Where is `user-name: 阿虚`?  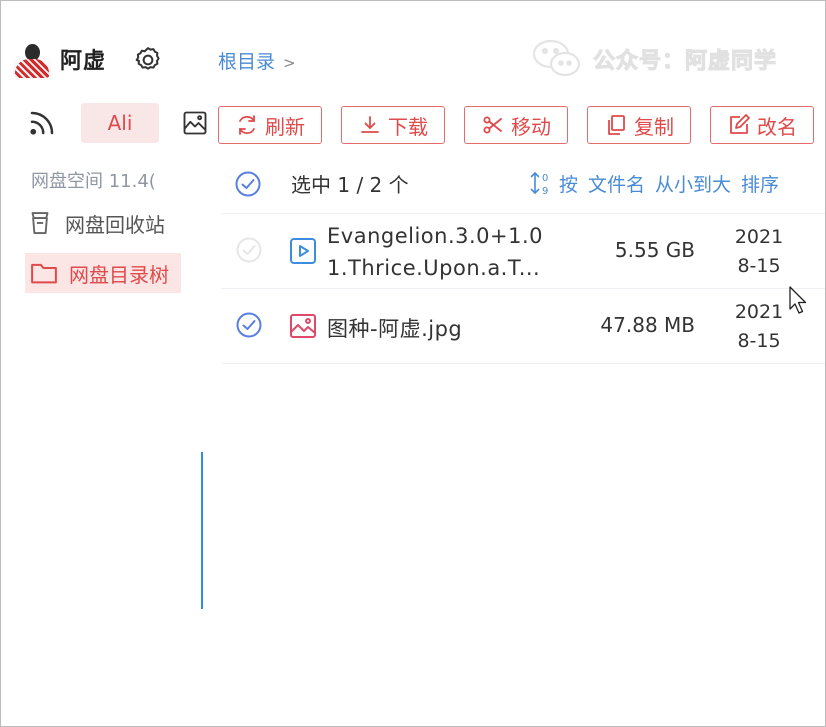
user-name: 阿虚 is located at coordinates (83, 61).